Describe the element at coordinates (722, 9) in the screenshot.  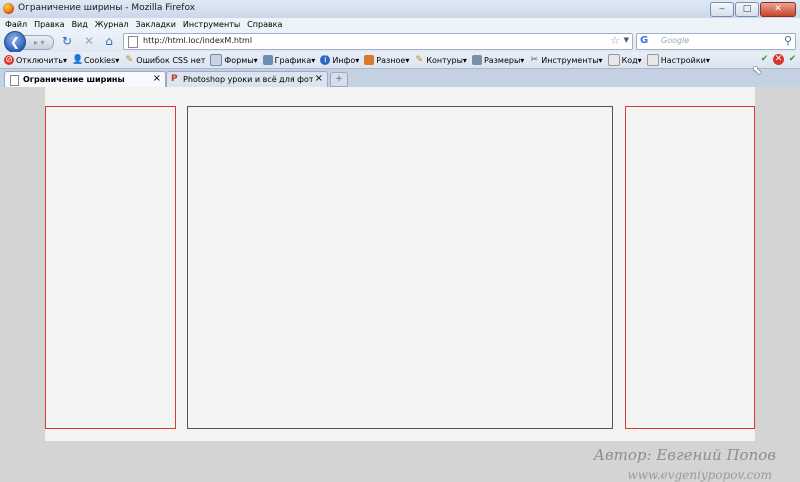
I see `minimize-button: ‒` at that location.